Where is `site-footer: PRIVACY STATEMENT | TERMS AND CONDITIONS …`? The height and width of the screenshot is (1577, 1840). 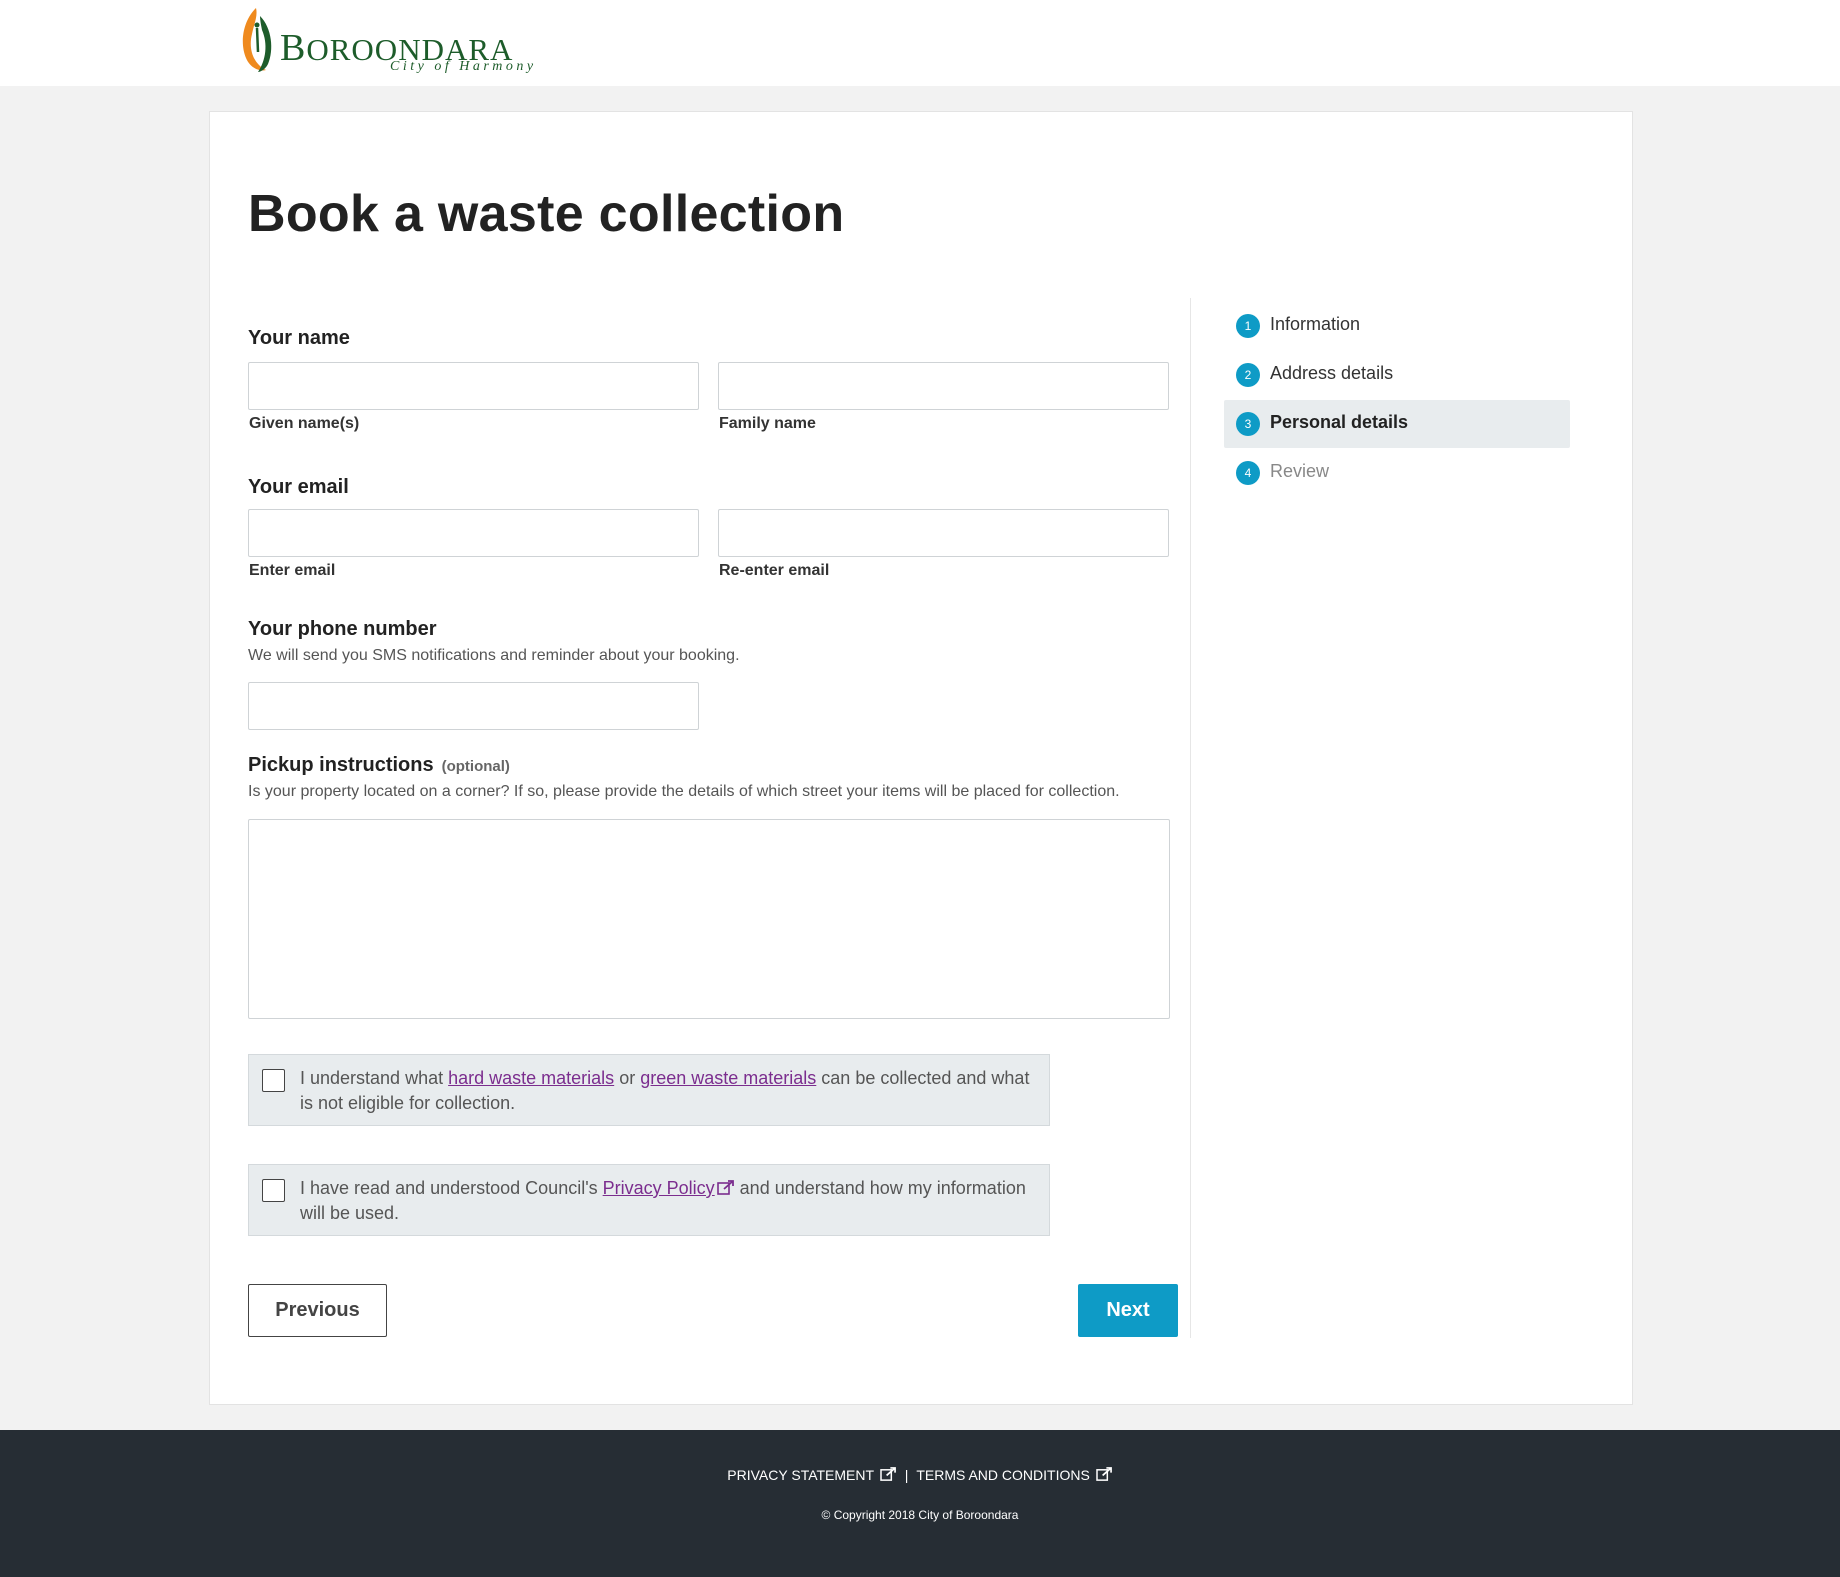 site-footer: PRIVACY STATEMENT | TERMS AND CONDITIONS … is located at coordinates (920, 1503).